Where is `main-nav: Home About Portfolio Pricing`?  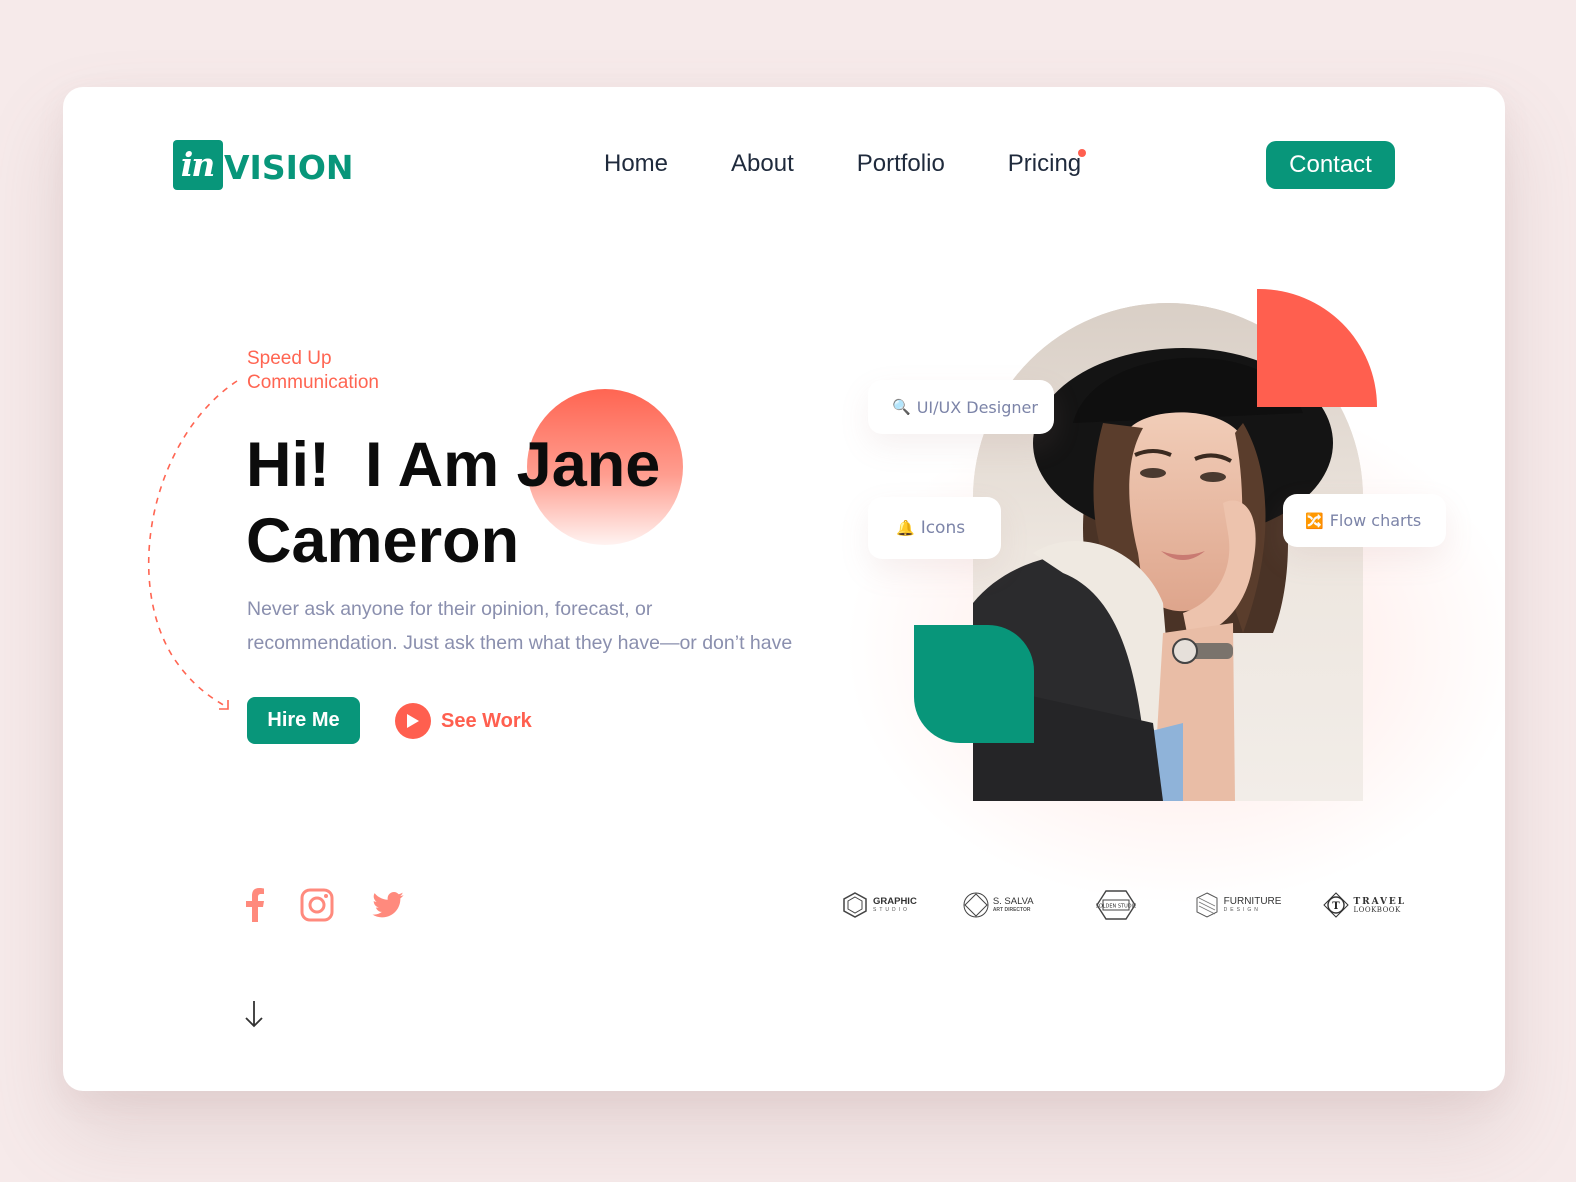
main-nav: Home About Portfolio Pricing is located at coordinates (845, 163).